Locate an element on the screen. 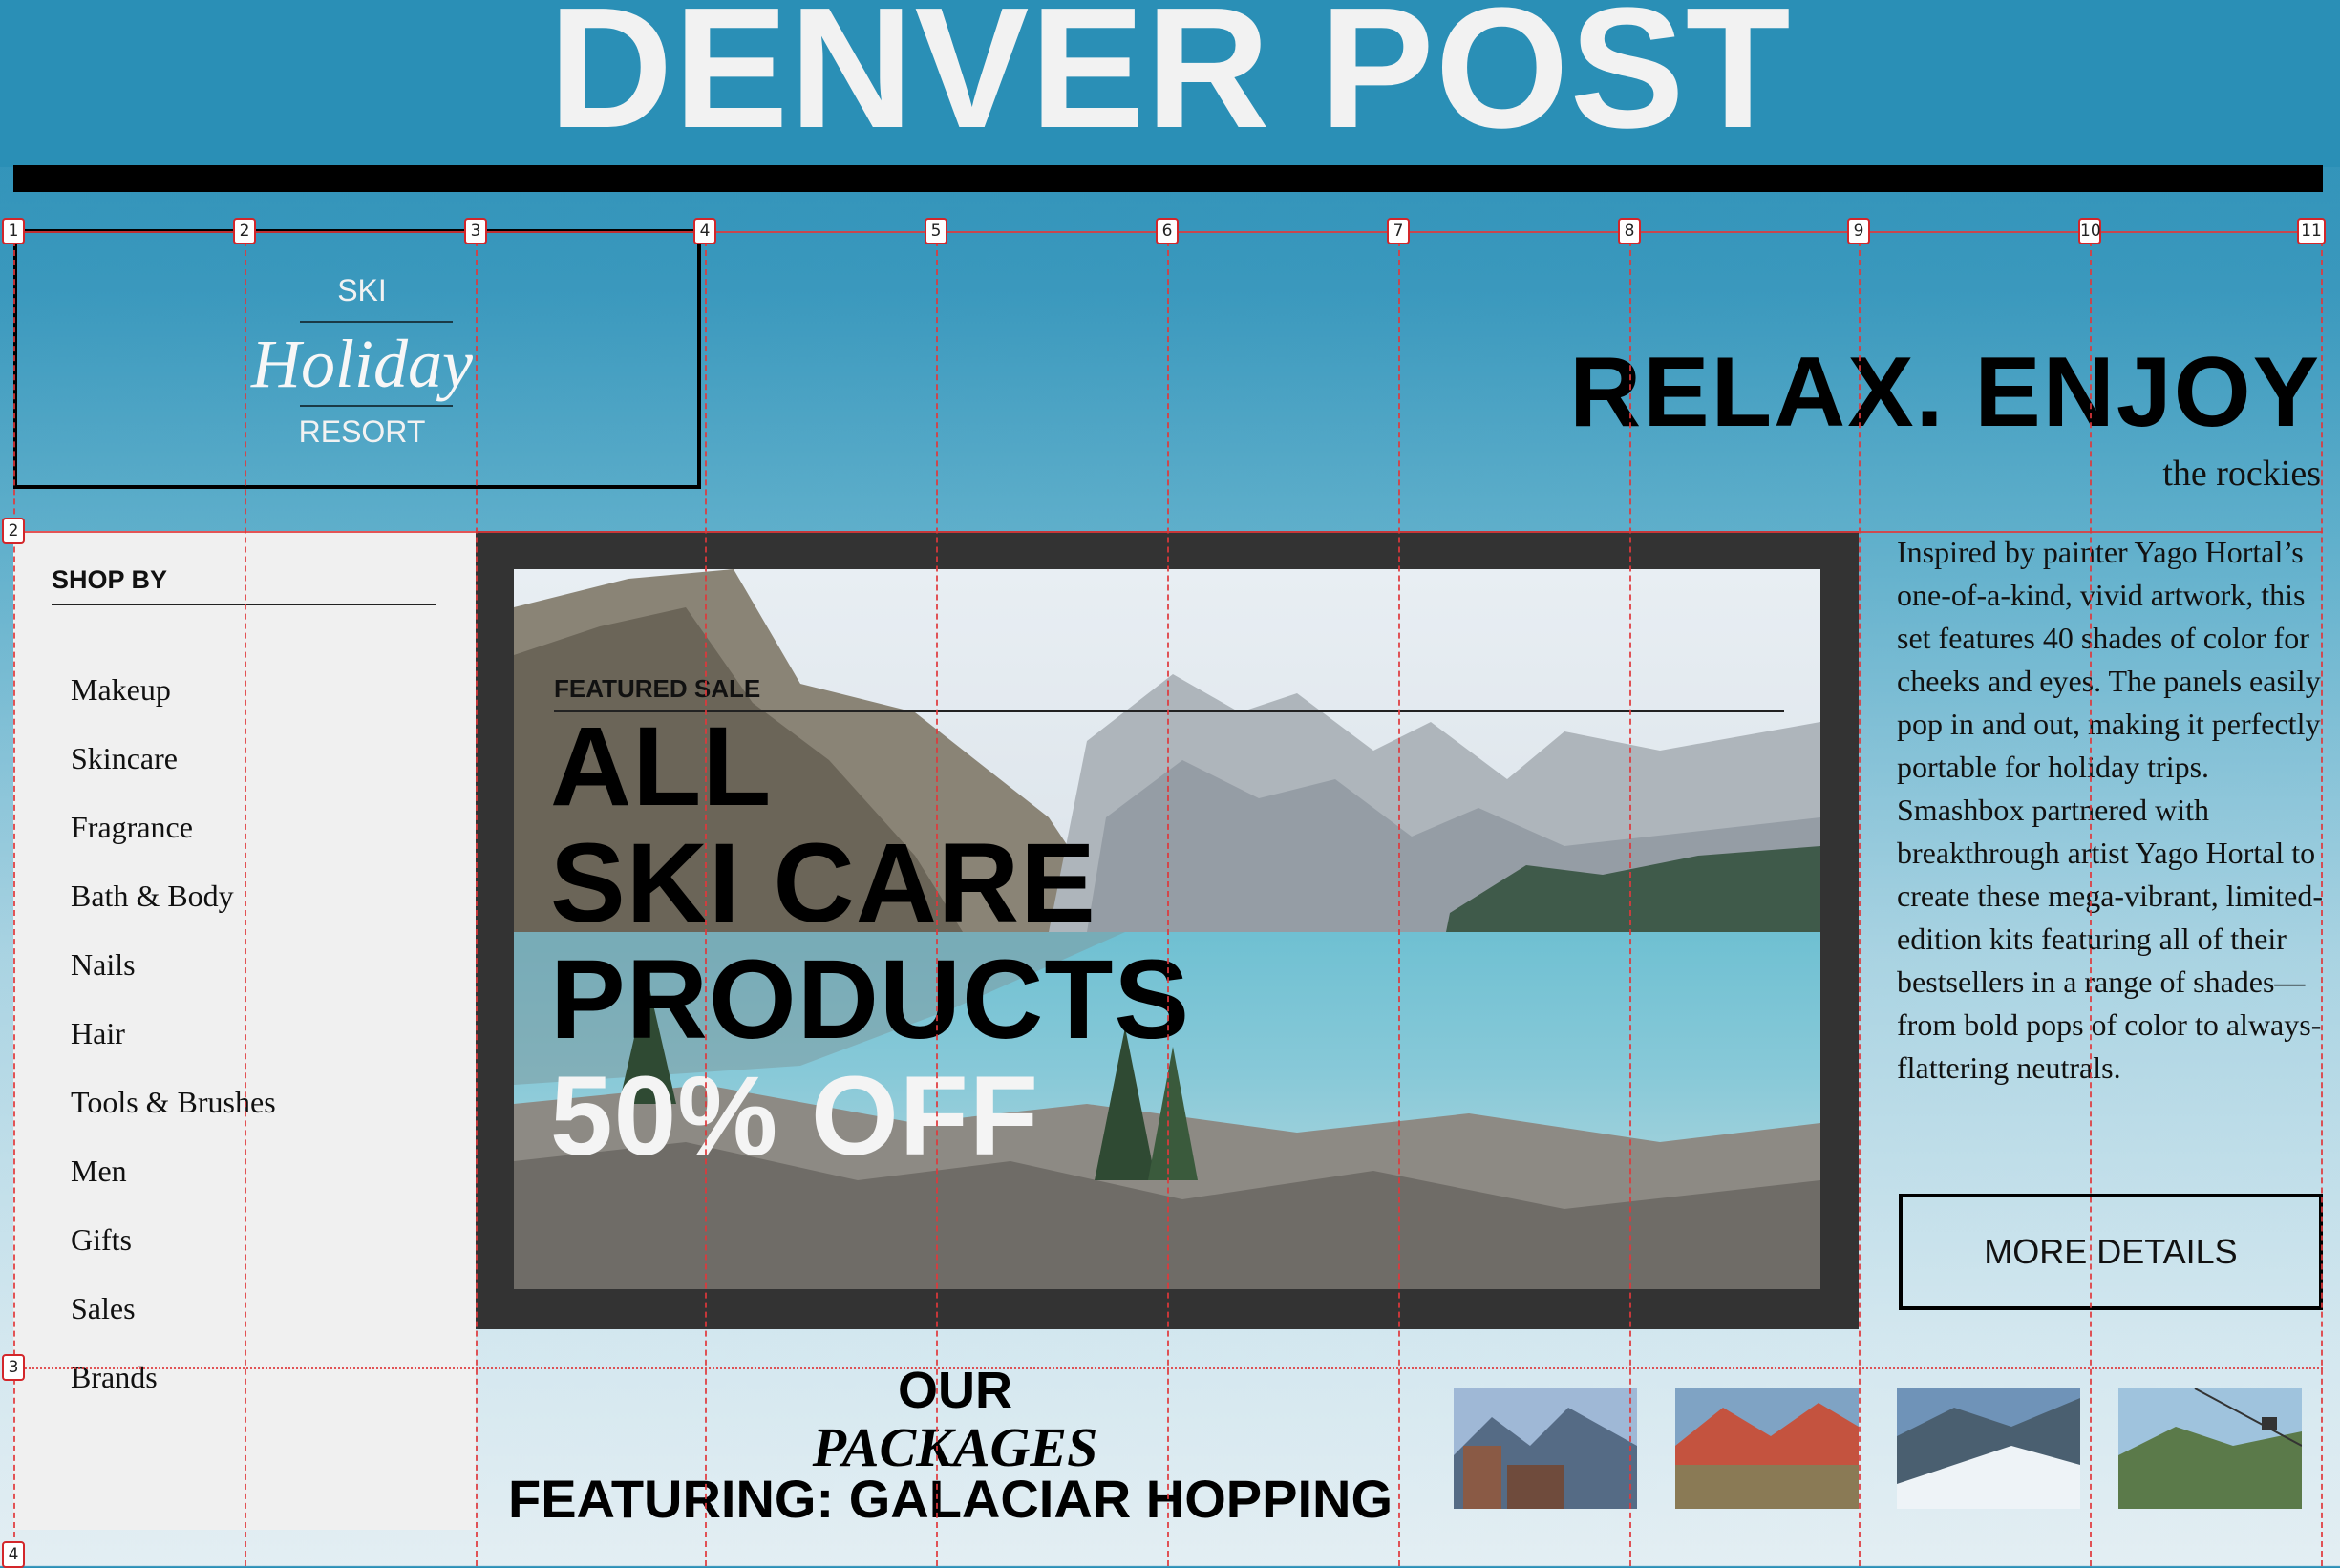 The width and height of the screenshot is (2340, 1568). featured-sale-label: FEATURED SALE is located at coordinates (658, 688).